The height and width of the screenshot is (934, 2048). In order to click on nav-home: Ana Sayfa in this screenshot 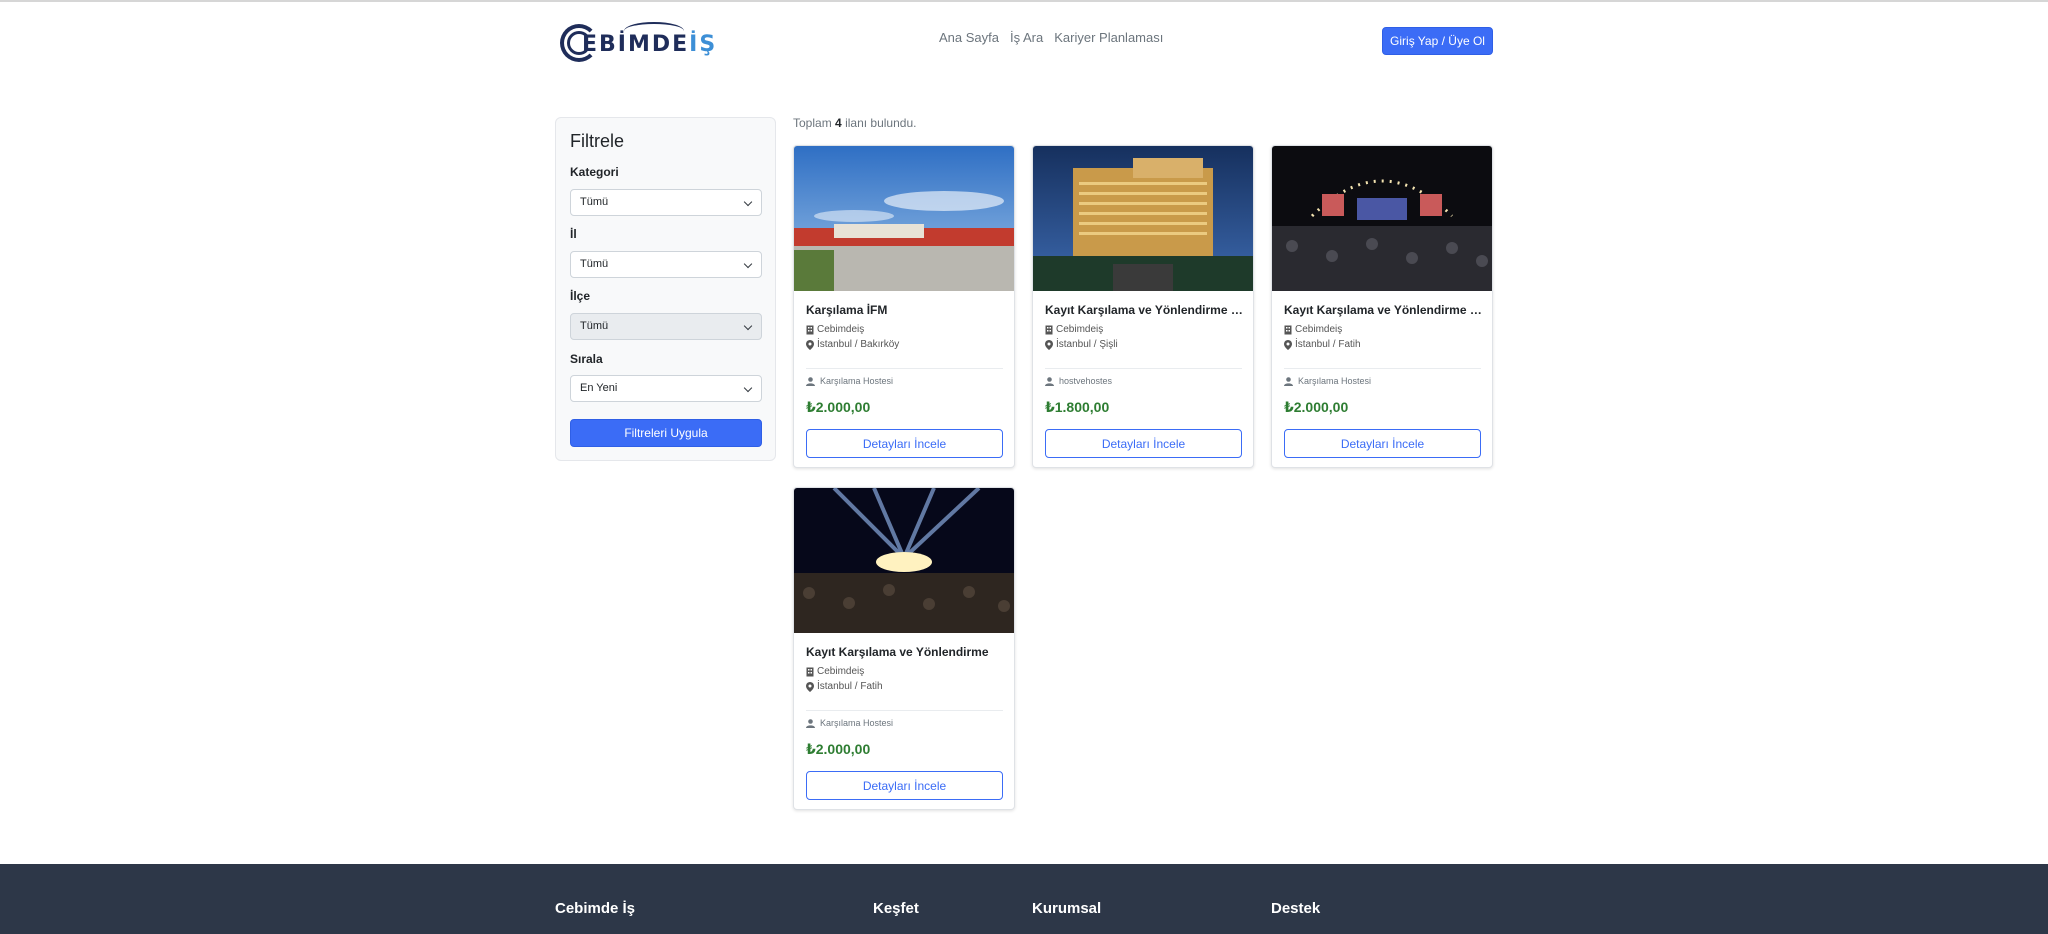, I will do `click(969, 37)`.